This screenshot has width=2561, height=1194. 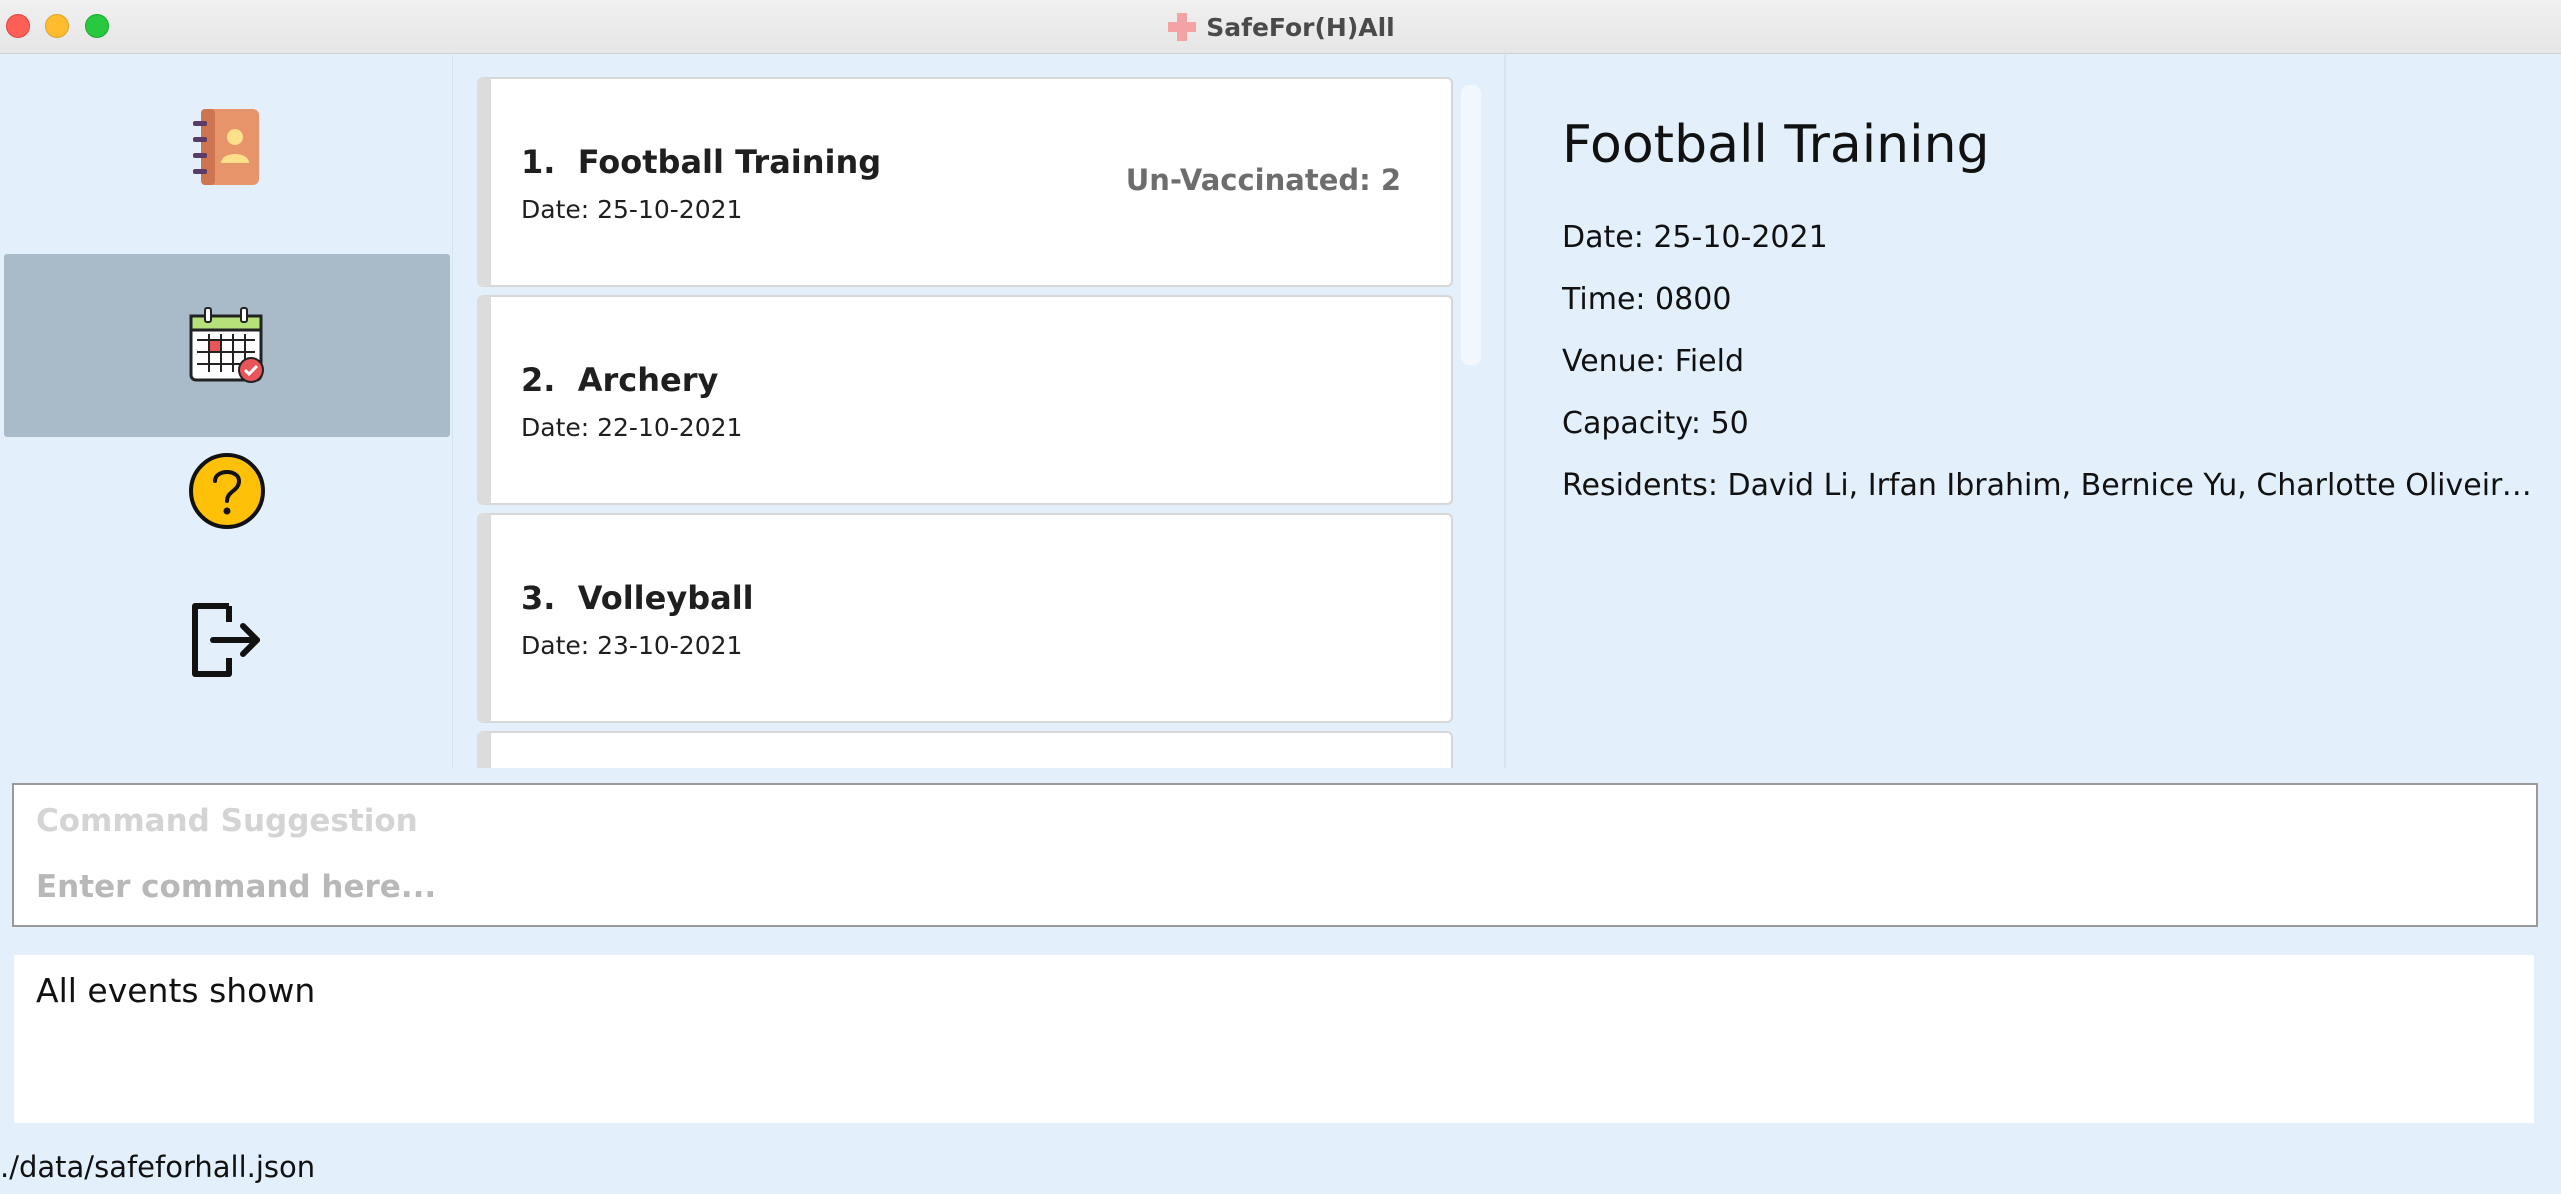 What do you see at coordinates (632, 209) in the screenshot?
I see `event-date: Date: 25-10-2021` at bounding box center [632, 209].